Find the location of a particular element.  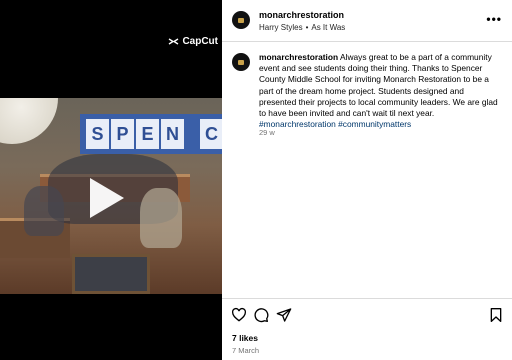

capcut-watermark: CapCut is located at coordinates (193, 41).